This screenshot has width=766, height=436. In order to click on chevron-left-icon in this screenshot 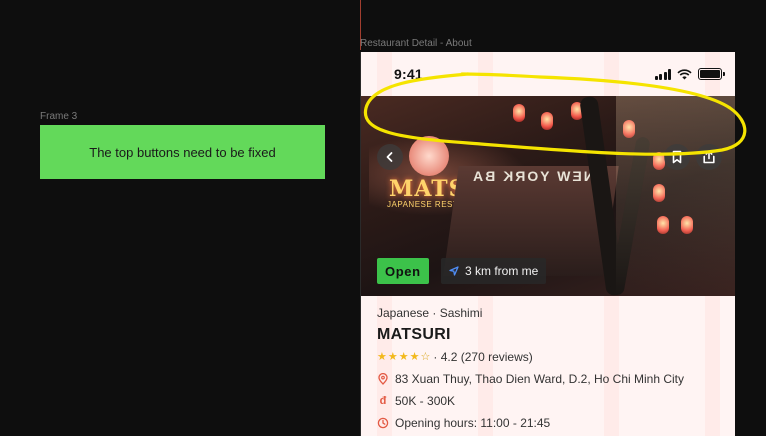, I will do `click(389, 157)`.